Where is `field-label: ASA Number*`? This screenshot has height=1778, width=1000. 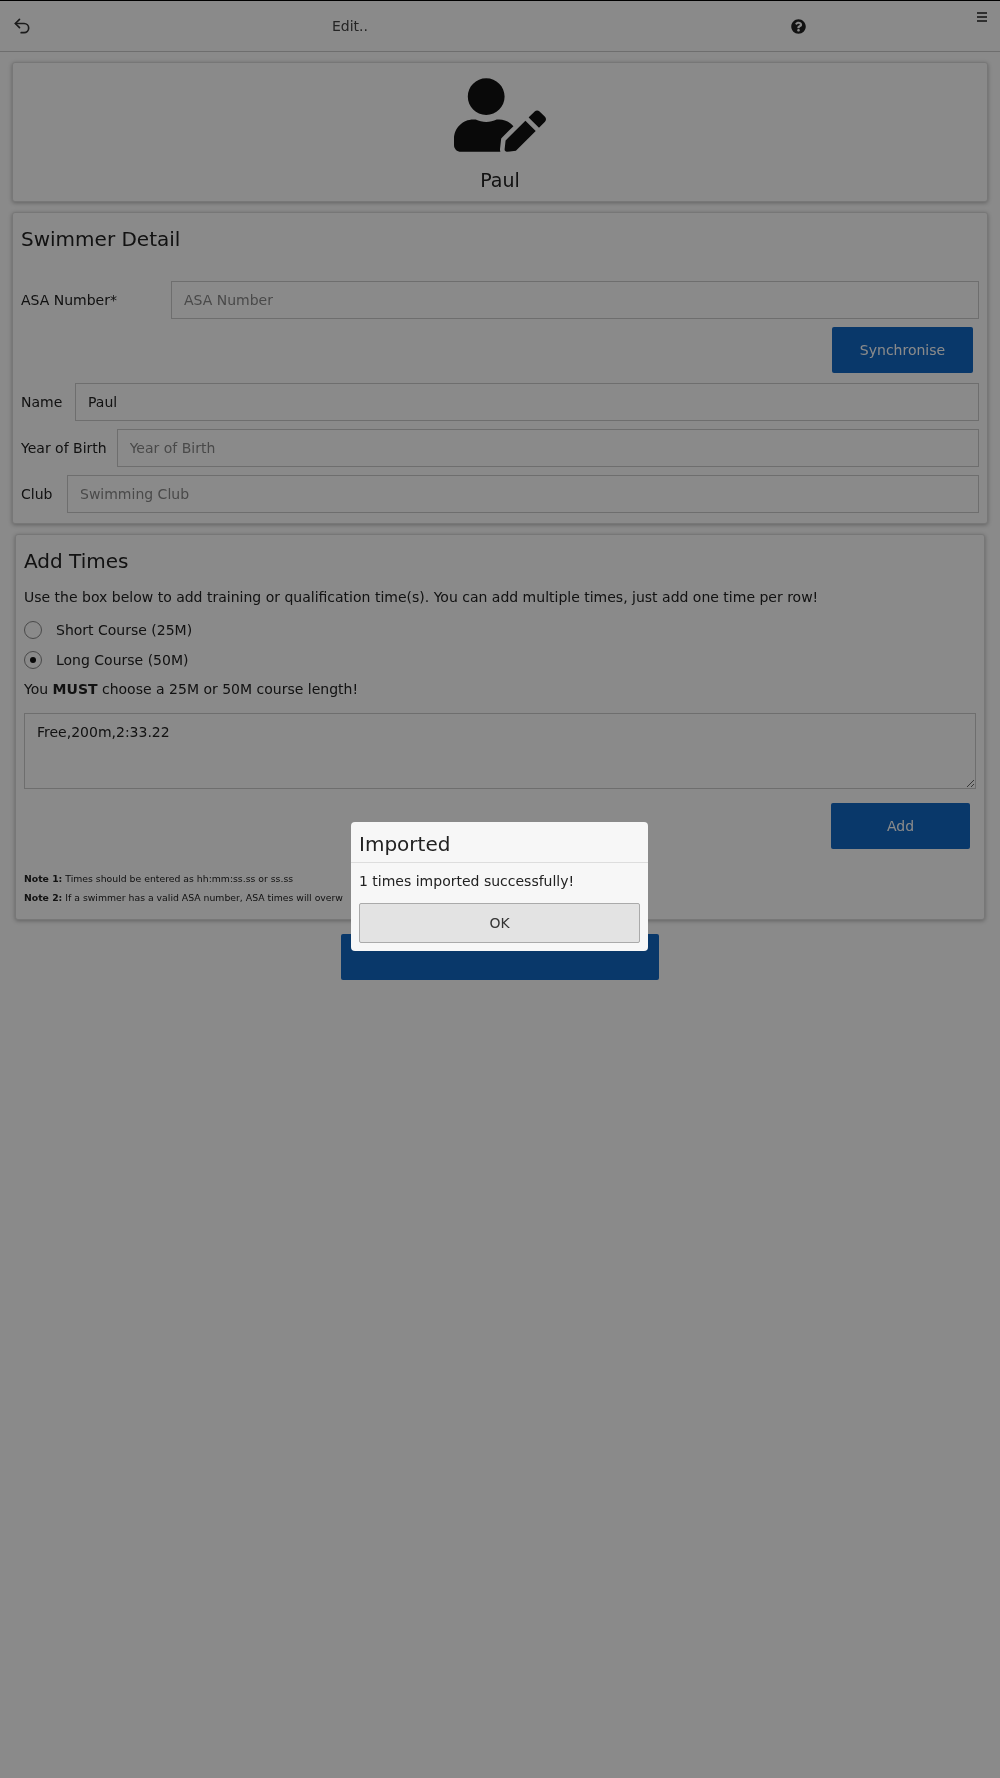
field-label: ASA Number* is located at coordinates (69, 300).